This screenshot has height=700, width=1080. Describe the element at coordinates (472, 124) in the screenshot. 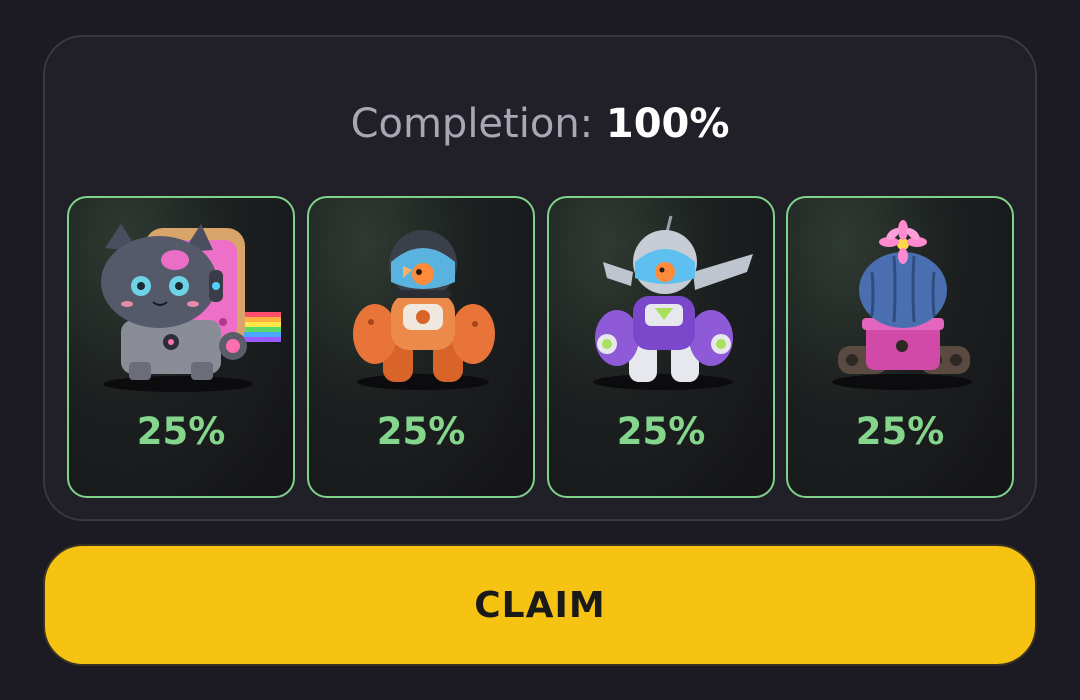

I see `completion-label: Completion:` at that location.